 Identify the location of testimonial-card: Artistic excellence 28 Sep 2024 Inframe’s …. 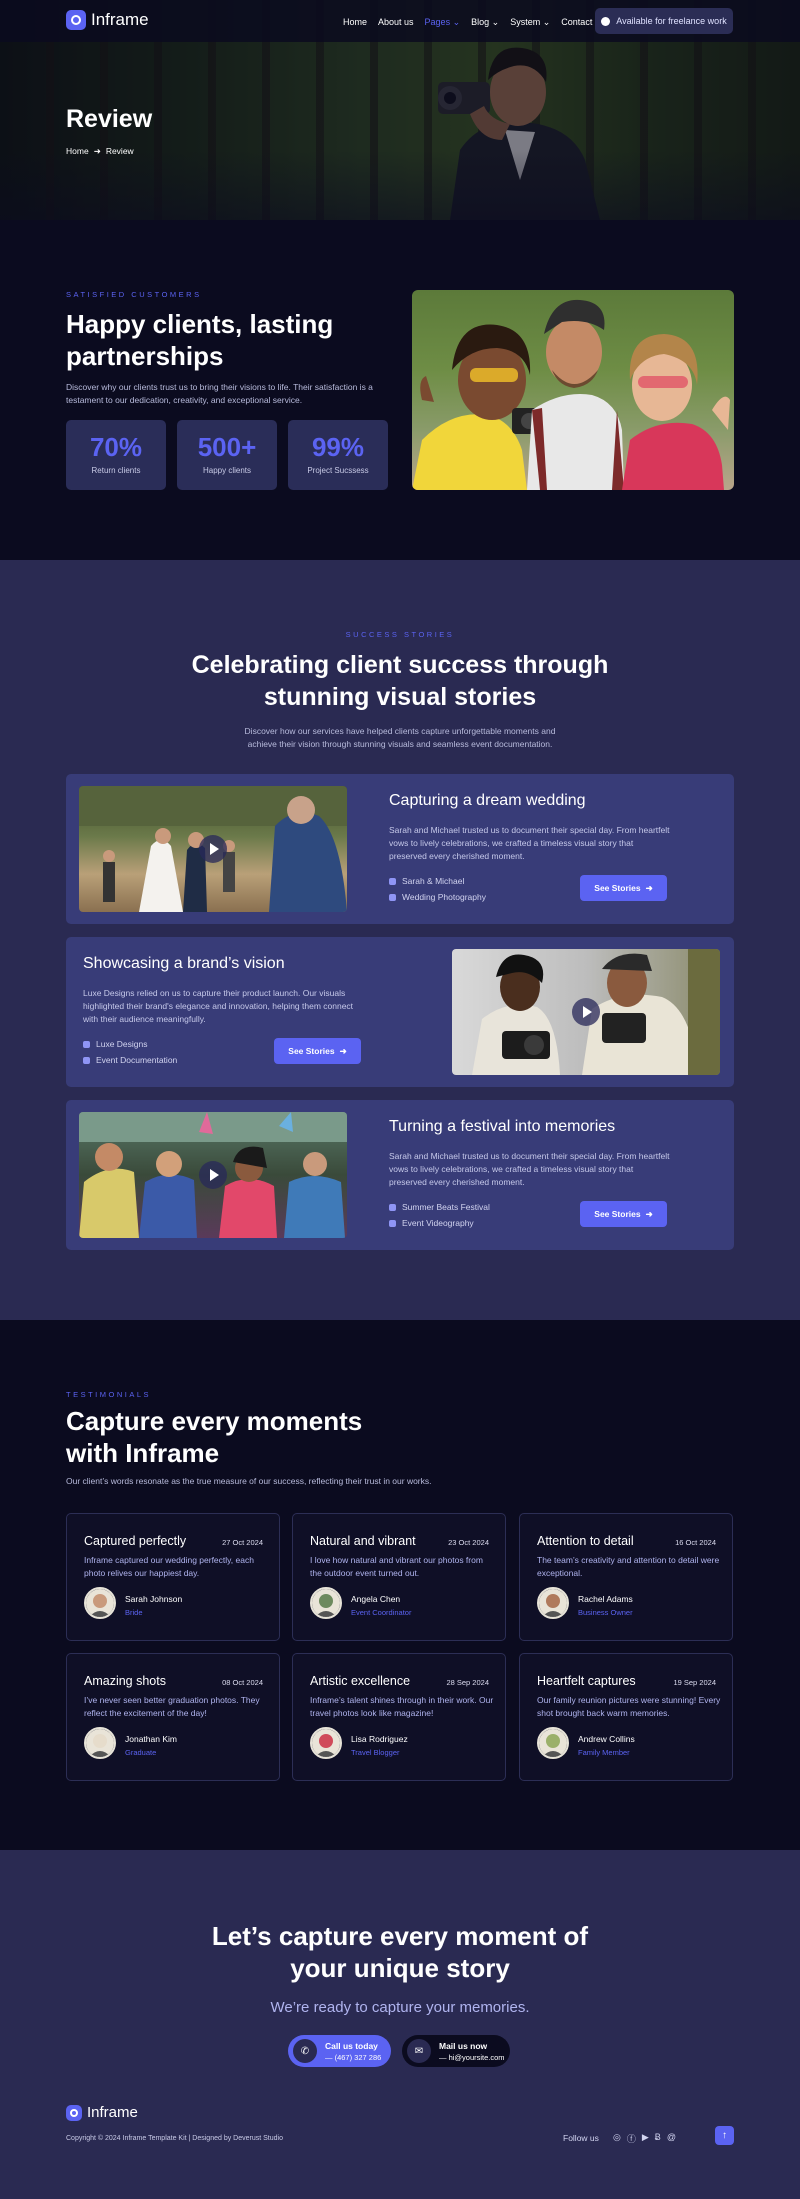
(399, 1717).